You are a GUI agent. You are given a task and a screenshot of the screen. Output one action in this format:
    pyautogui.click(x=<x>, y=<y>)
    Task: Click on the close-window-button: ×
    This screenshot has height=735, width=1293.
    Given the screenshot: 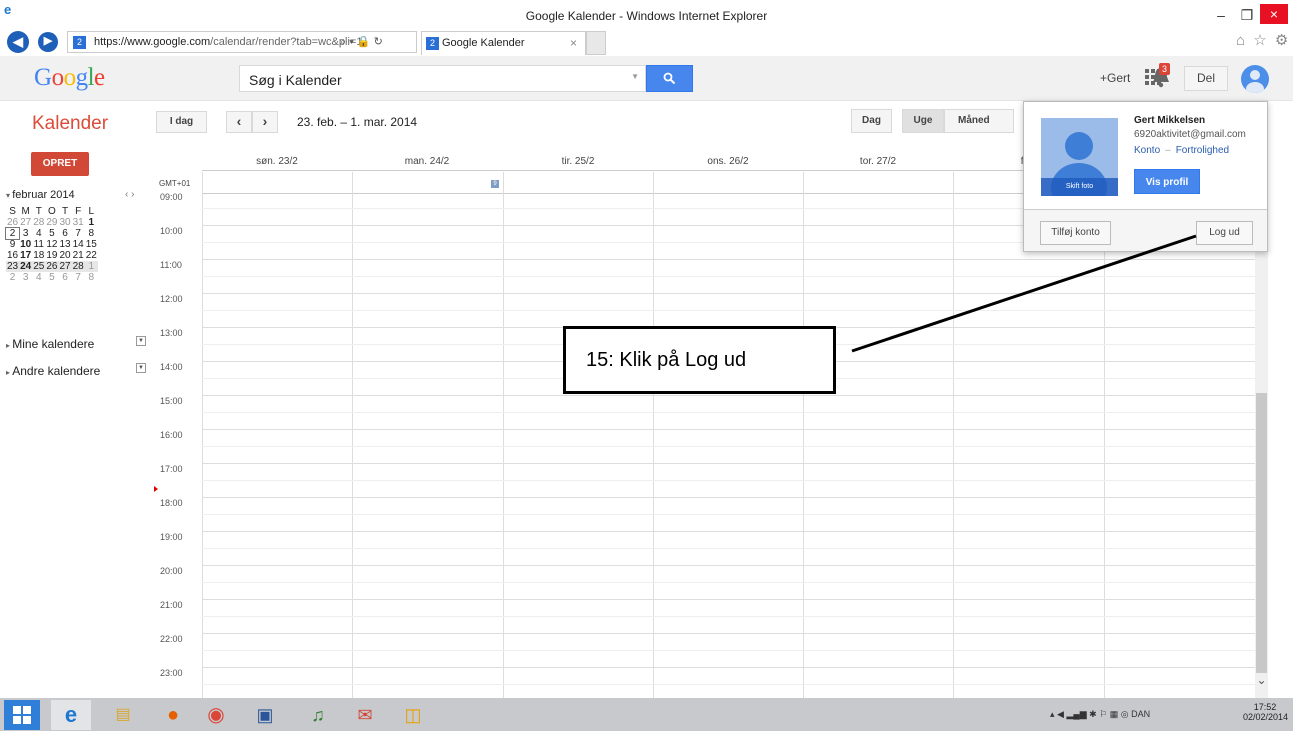 What is the action you would take?
    pyautogui.click(x=1274, y=14)
    